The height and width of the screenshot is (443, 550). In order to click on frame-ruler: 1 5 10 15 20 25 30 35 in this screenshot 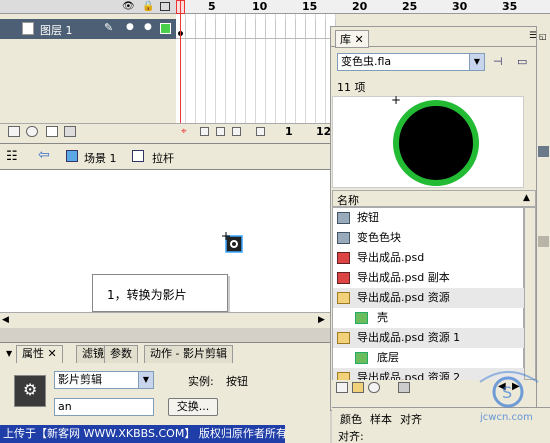, I will do `click(363, 7)`.